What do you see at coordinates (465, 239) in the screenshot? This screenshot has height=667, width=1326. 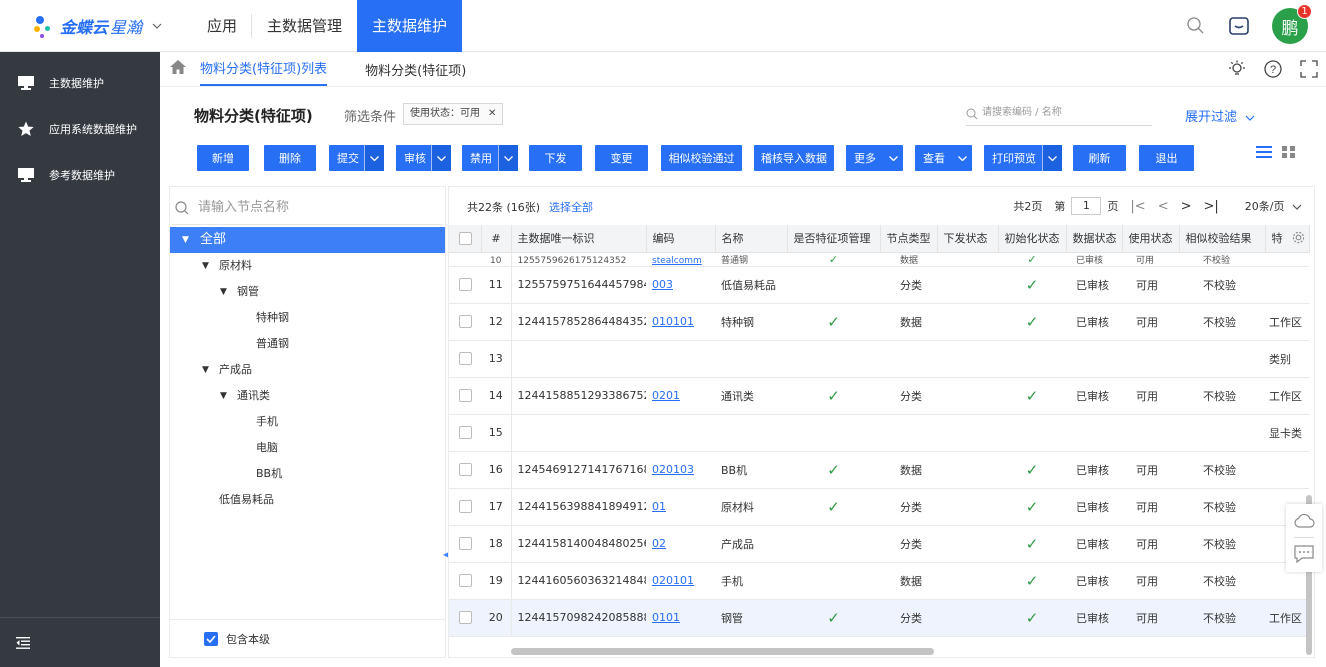 I see `header-checkbox` at bounding box center [465, 239].